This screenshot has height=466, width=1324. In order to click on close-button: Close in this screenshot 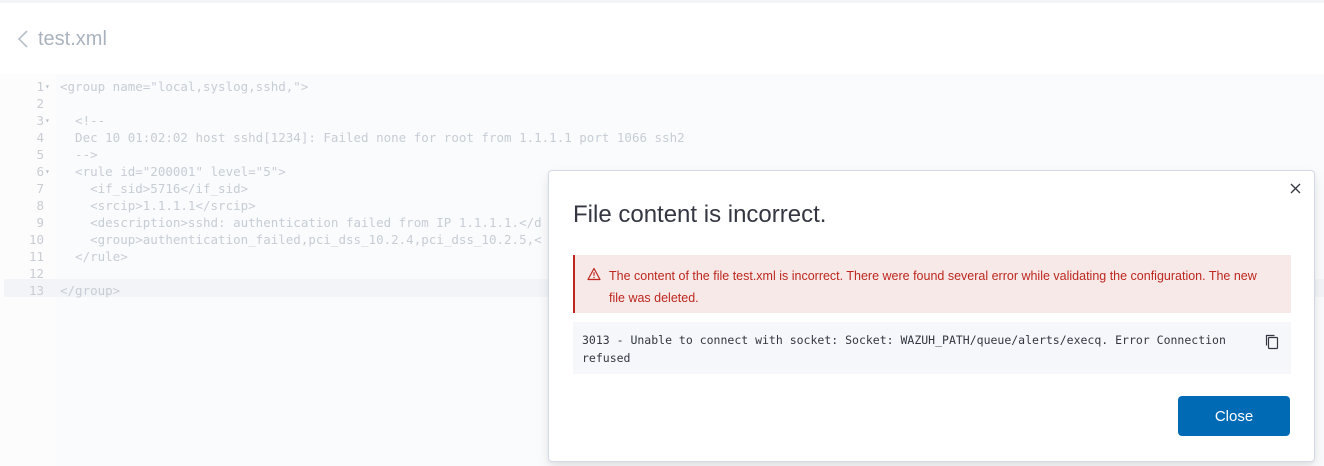, I will do `click(1234, 416)`.